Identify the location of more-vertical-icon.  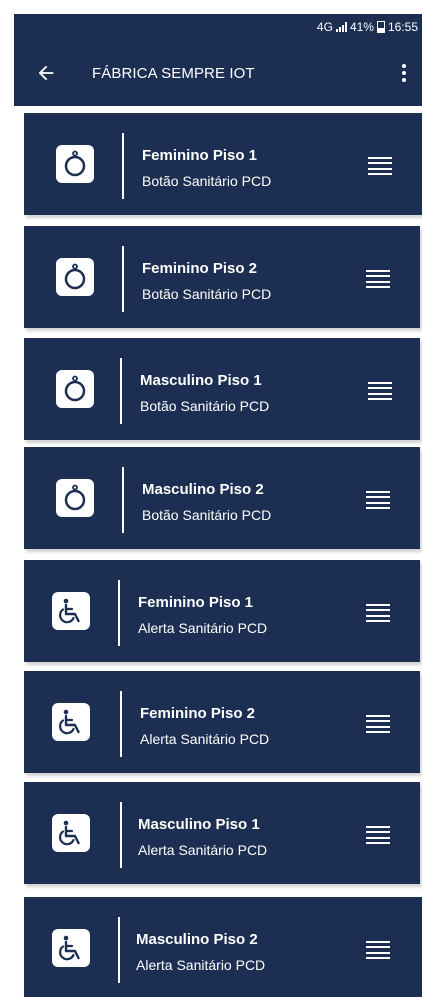
(404, 73).